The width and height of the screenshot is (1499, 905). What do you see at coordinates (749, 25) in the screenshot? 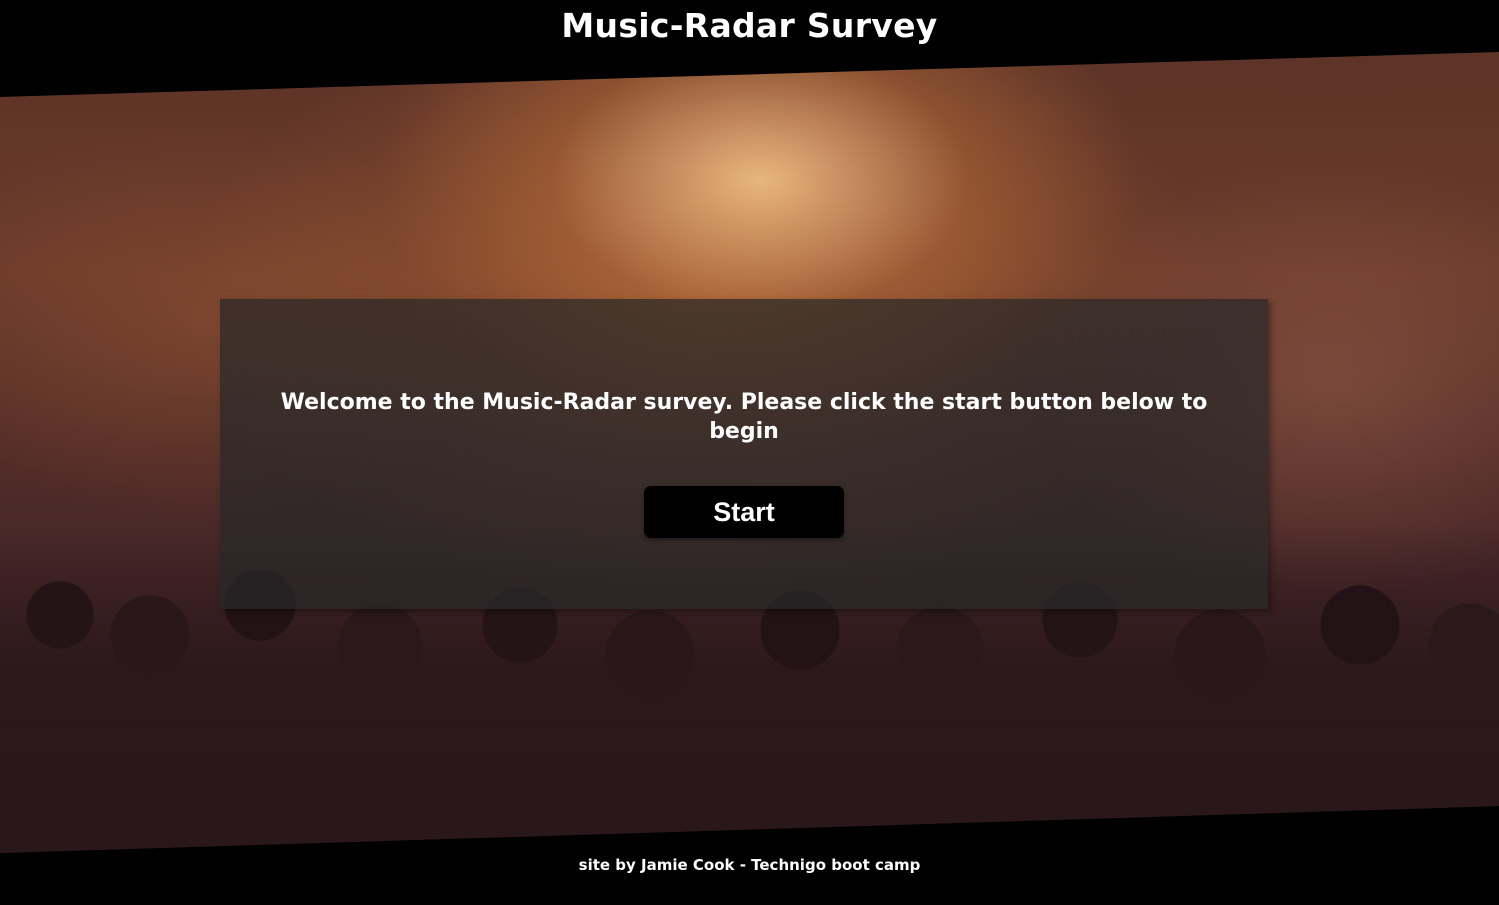
I see `site-title: Music-Radar Survey` at bounding box center [749, 25].